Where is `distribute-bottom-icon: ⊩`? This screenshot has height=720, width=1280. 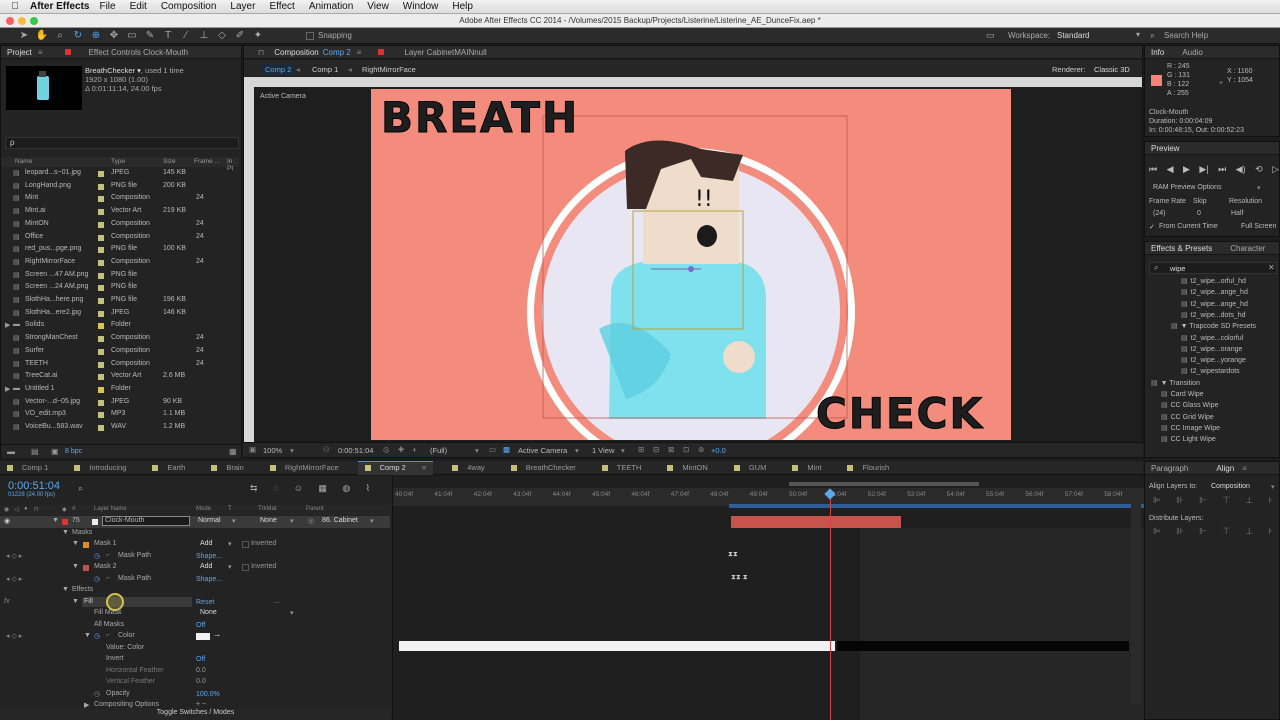
distribute-bottom-icon: ⊩ is located at coordinates (1203, 531).